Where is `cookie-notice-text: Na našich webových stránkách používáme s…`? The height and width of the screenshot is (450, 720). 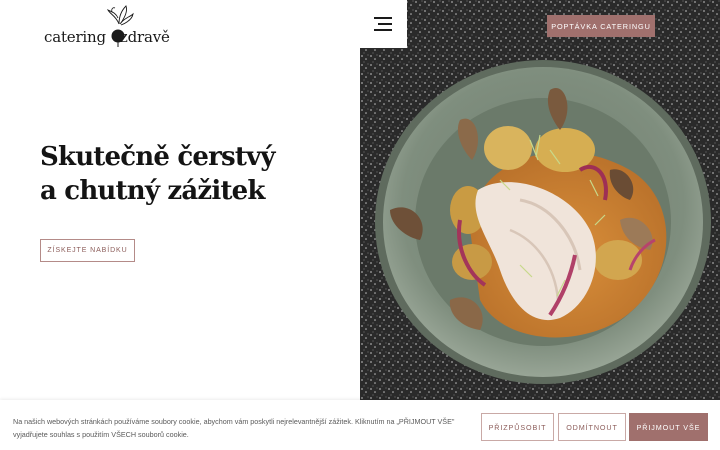
cookie-notice-text: Na našich webových stránkách používáme s… is located at coordinates (234, 428).